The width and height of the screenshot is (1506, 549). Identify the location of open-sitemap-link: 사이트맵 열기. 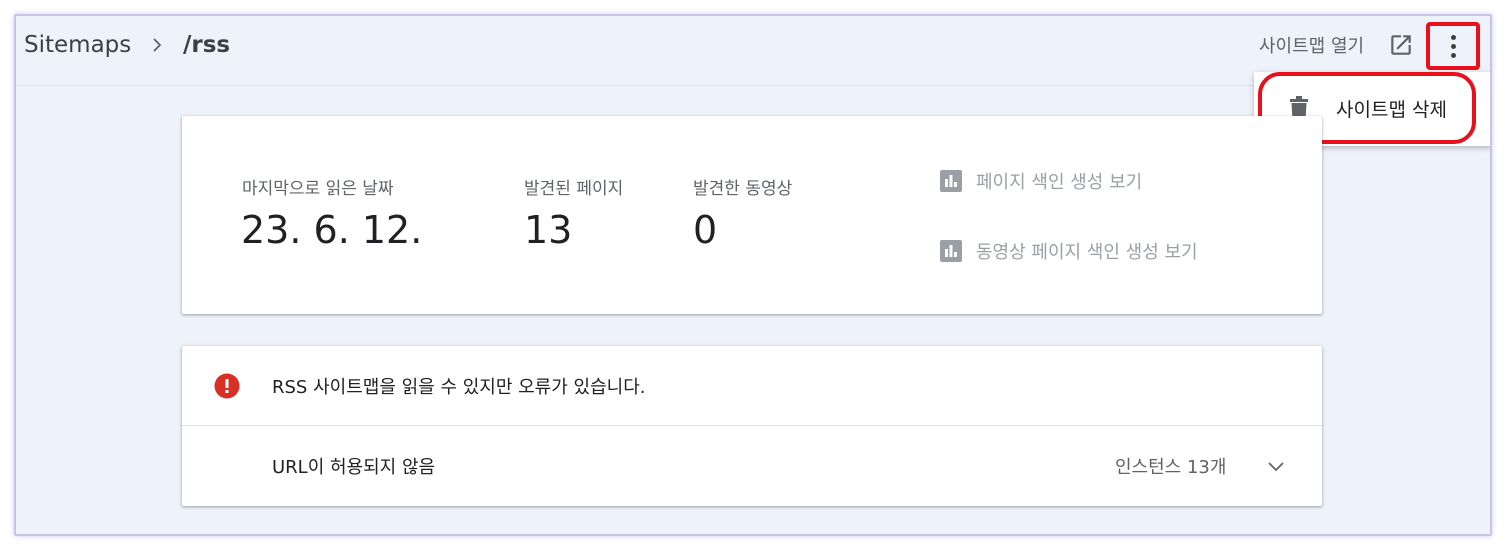
(1311, 45).